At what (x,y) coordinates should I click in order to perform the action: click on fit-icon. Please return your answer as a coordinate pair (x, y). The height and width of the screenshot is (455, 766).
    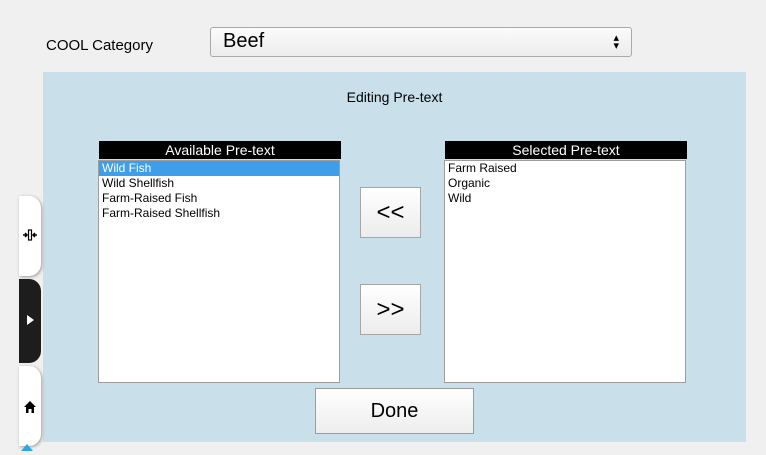
    Looking at the image, I should click on (30, 236).